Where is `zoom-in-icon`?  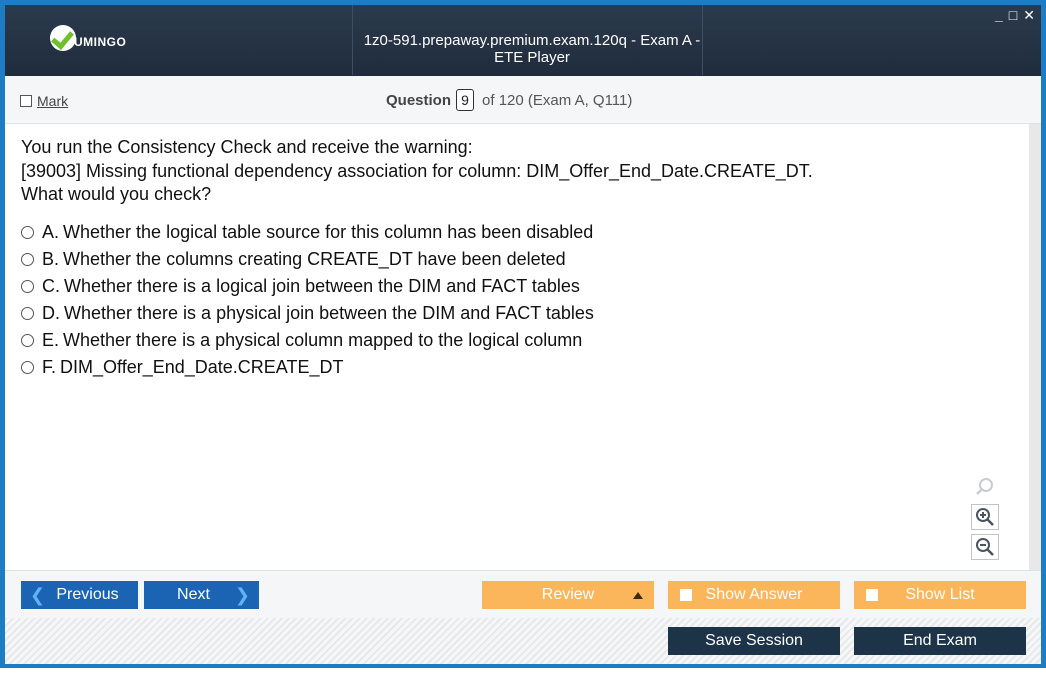
zoom-in-icon is located at coordinates (985, 517).